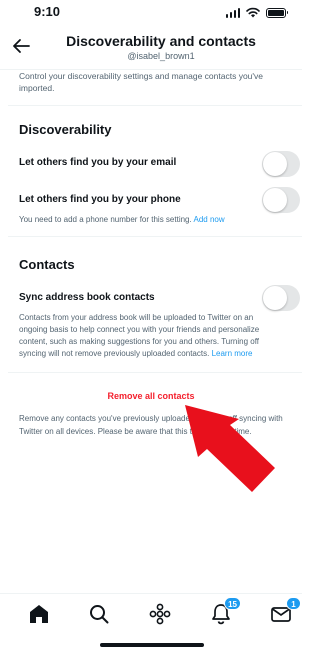 The height and width of the screenshot is (651, 320). I want to click on account-handle: @isabel_brown1, so click(161, 56).